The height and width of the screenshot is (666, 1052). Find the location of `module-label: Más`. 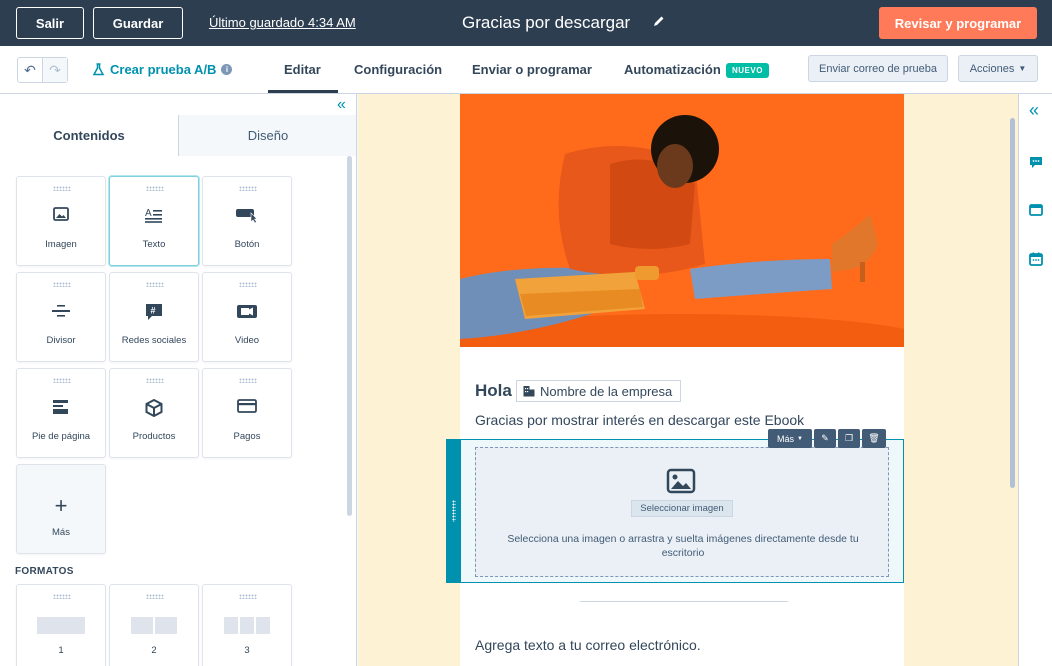

module-label: Más is located at coordinates (61, 532).